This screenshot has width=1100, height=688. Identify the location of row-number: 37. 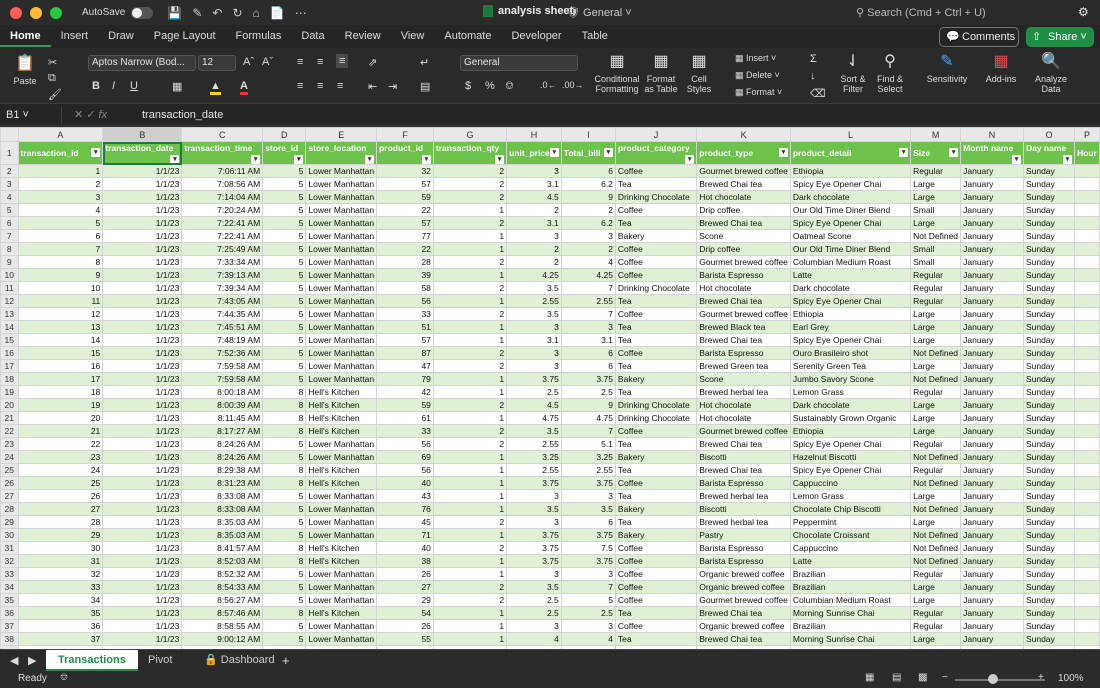
(9, 626).